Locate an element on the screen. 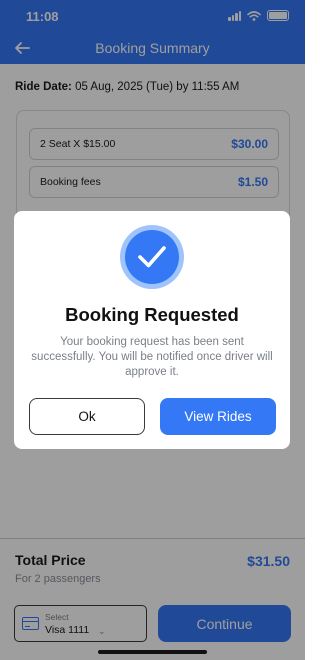  success-badge is located at coordinates (152, 257).